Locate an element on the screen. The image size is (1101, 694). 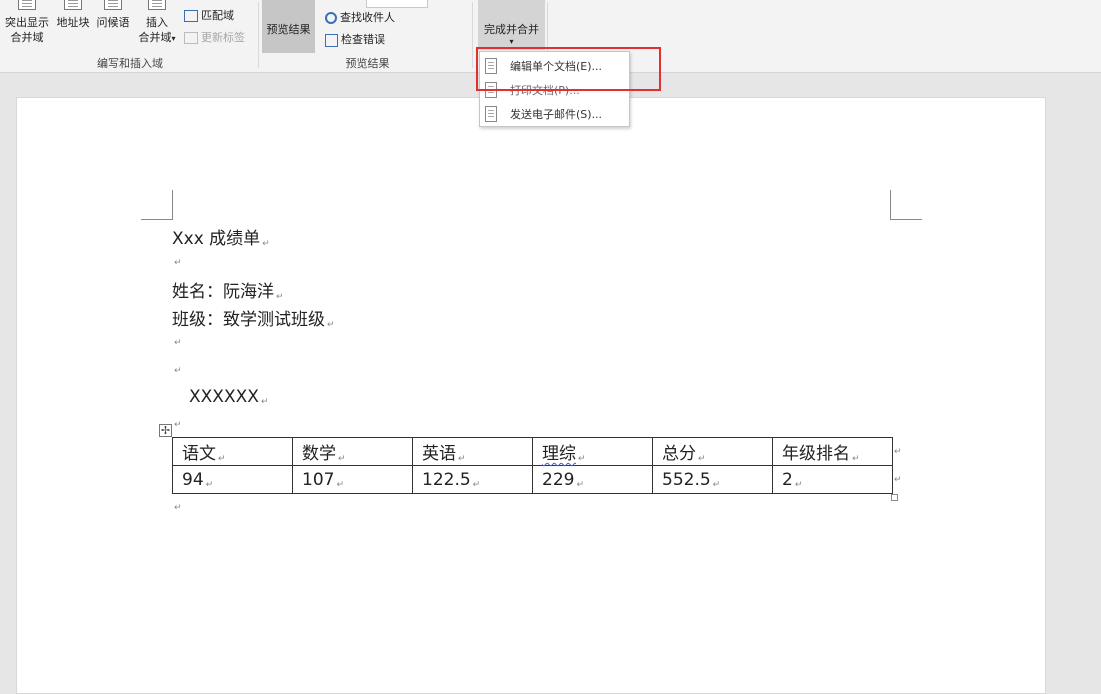
doc-title-text: Xxx 成绩单 is located at coordinates (216, 239).